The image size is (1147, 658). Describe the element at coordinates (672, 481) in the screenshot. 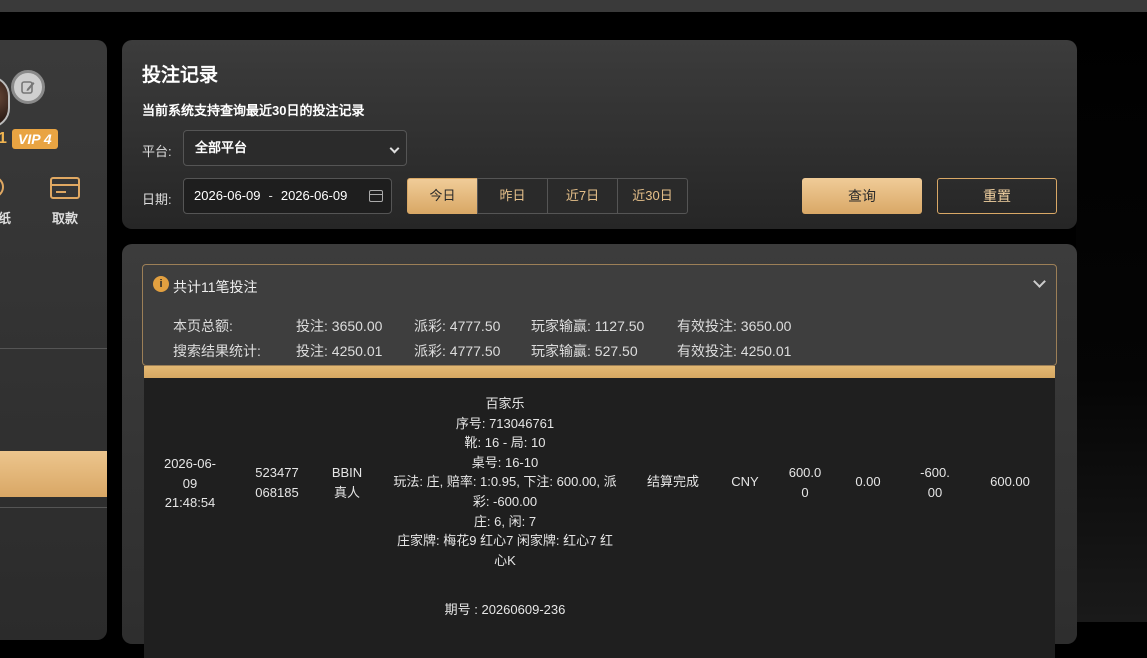

I see `cell-status: 结算完成` at that location.